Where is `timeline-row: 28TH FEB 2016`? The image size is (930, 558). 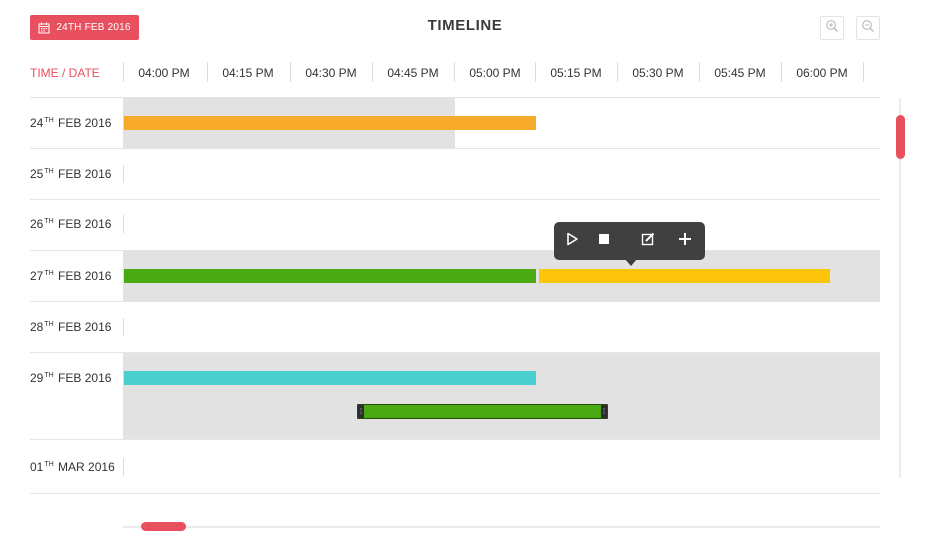 timeline-row: 28TH FEB 2016 is located at coordinates (455, 327).